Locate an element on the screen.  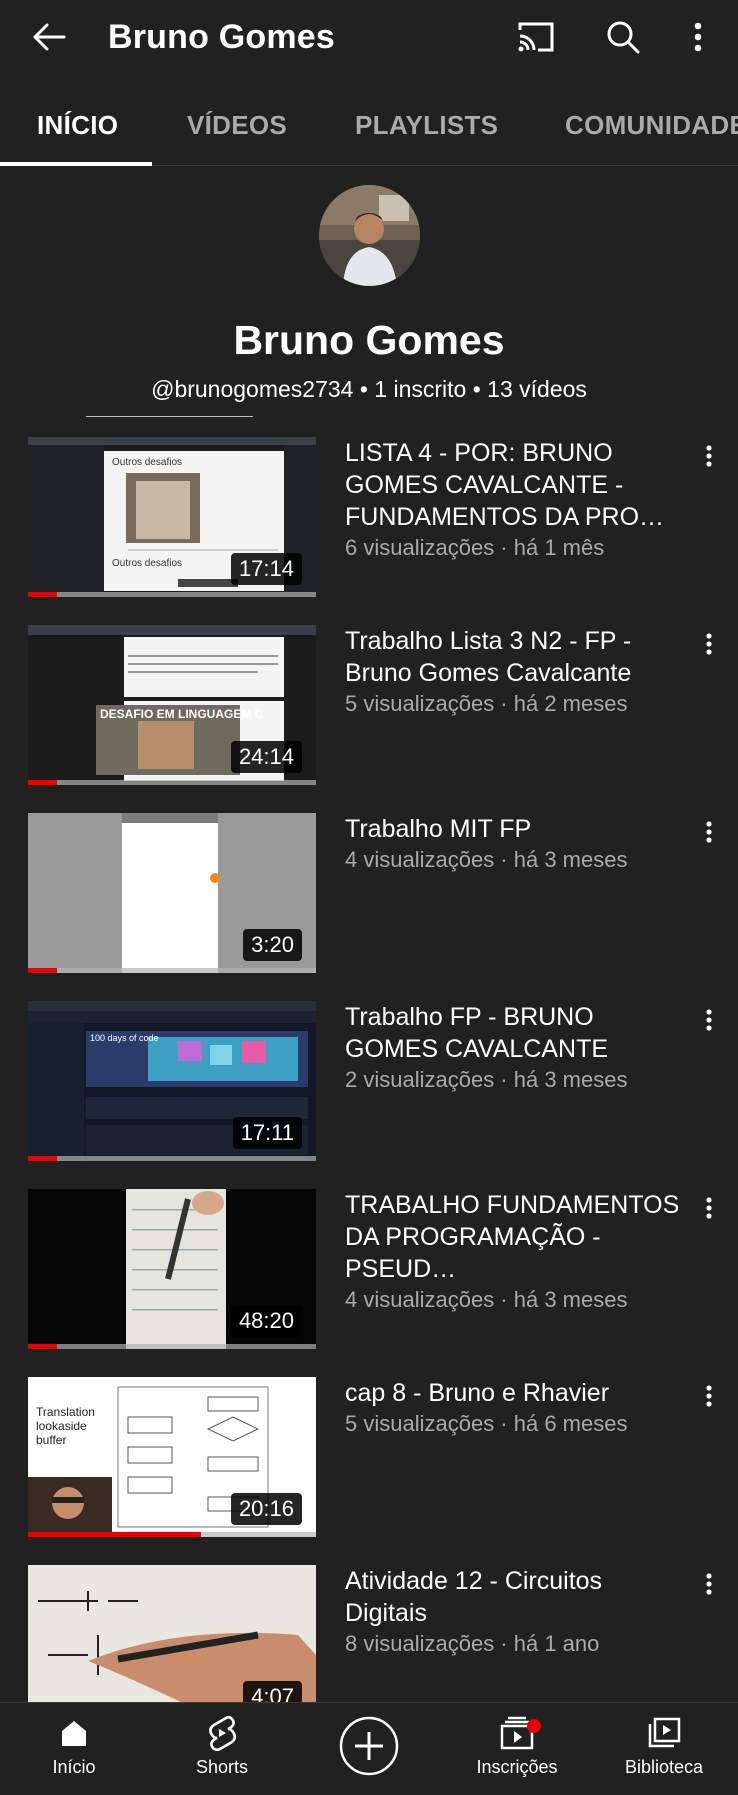
video-duration: 48:20 is located at coordinates (266, 1321).